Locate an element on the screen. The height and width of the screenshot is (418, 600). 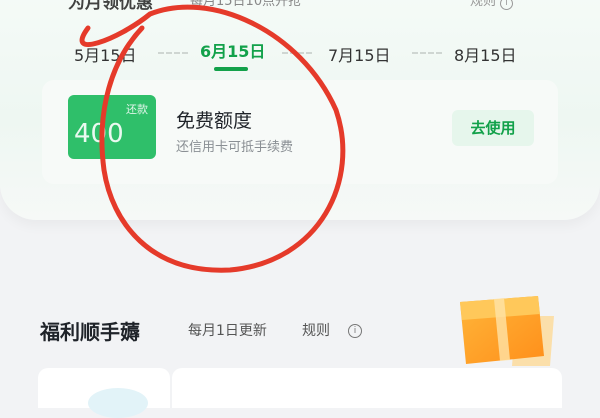
header-rule-link: 规则 i is located at coordinates (492, 5).